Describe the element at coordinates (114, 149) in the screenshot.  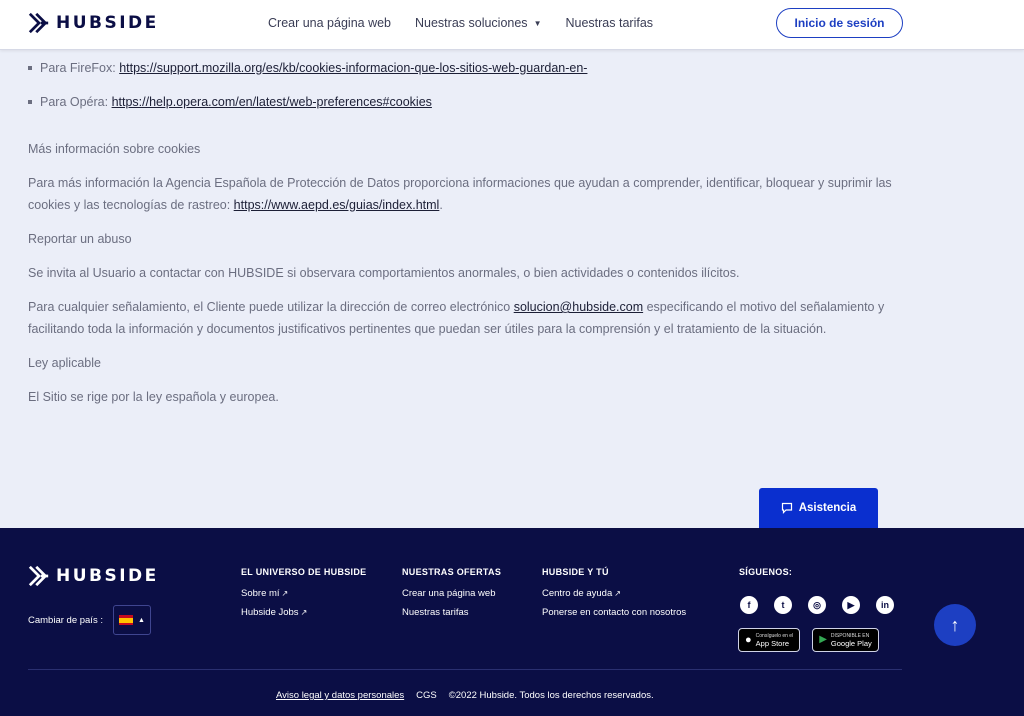
I see `more-info-heading: Más información sobre cookies` at that location.